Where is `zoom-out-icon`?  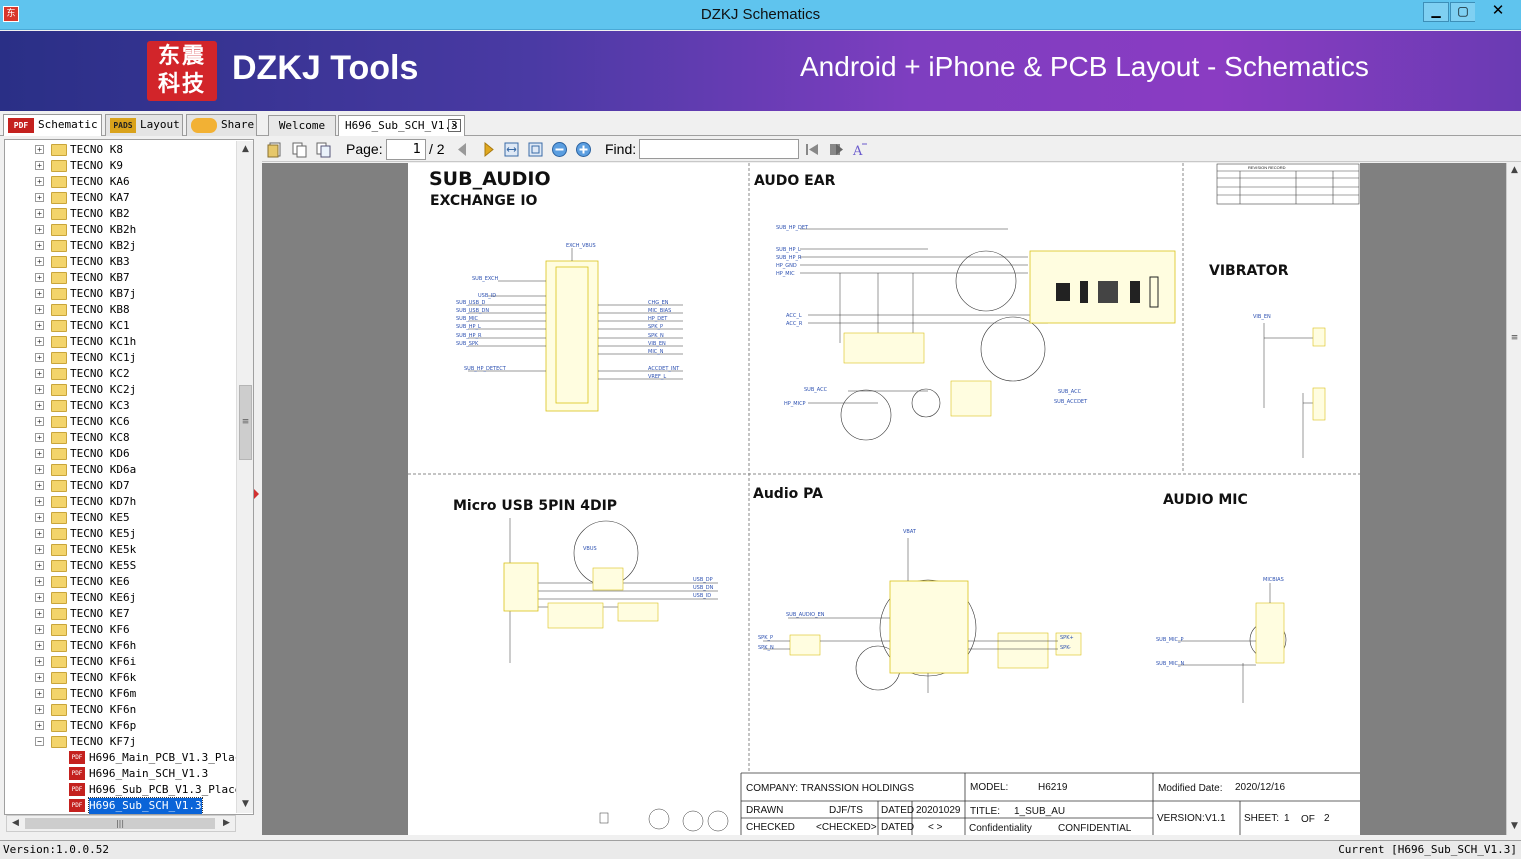 zoom-out-icon is located at coordinates (559, 149).